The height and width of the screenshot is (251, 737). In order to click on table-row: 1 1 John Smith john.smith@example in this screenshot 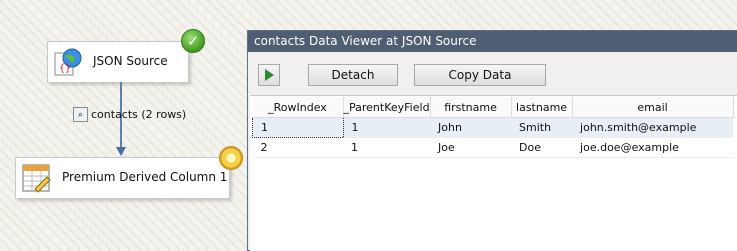, I will do `click(493, 127)`.